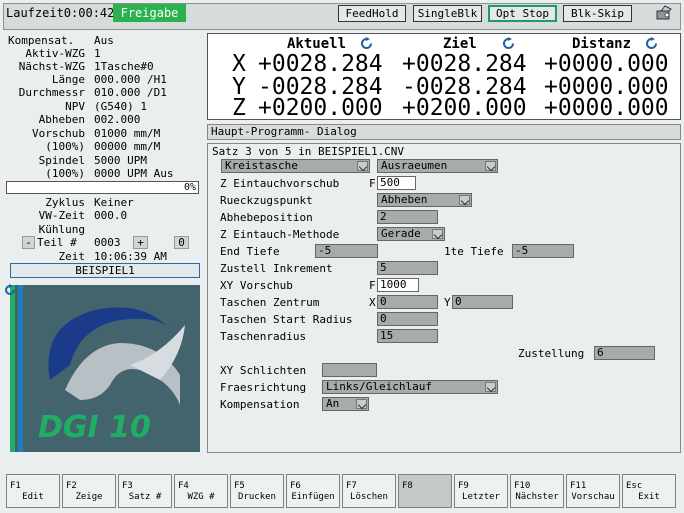 The height and width of the screenshot is (513, 684). What do you see at coordinates (239, 64) in the screenshot?
I see `axis-x-label: X` at bounding box center [239, 64].